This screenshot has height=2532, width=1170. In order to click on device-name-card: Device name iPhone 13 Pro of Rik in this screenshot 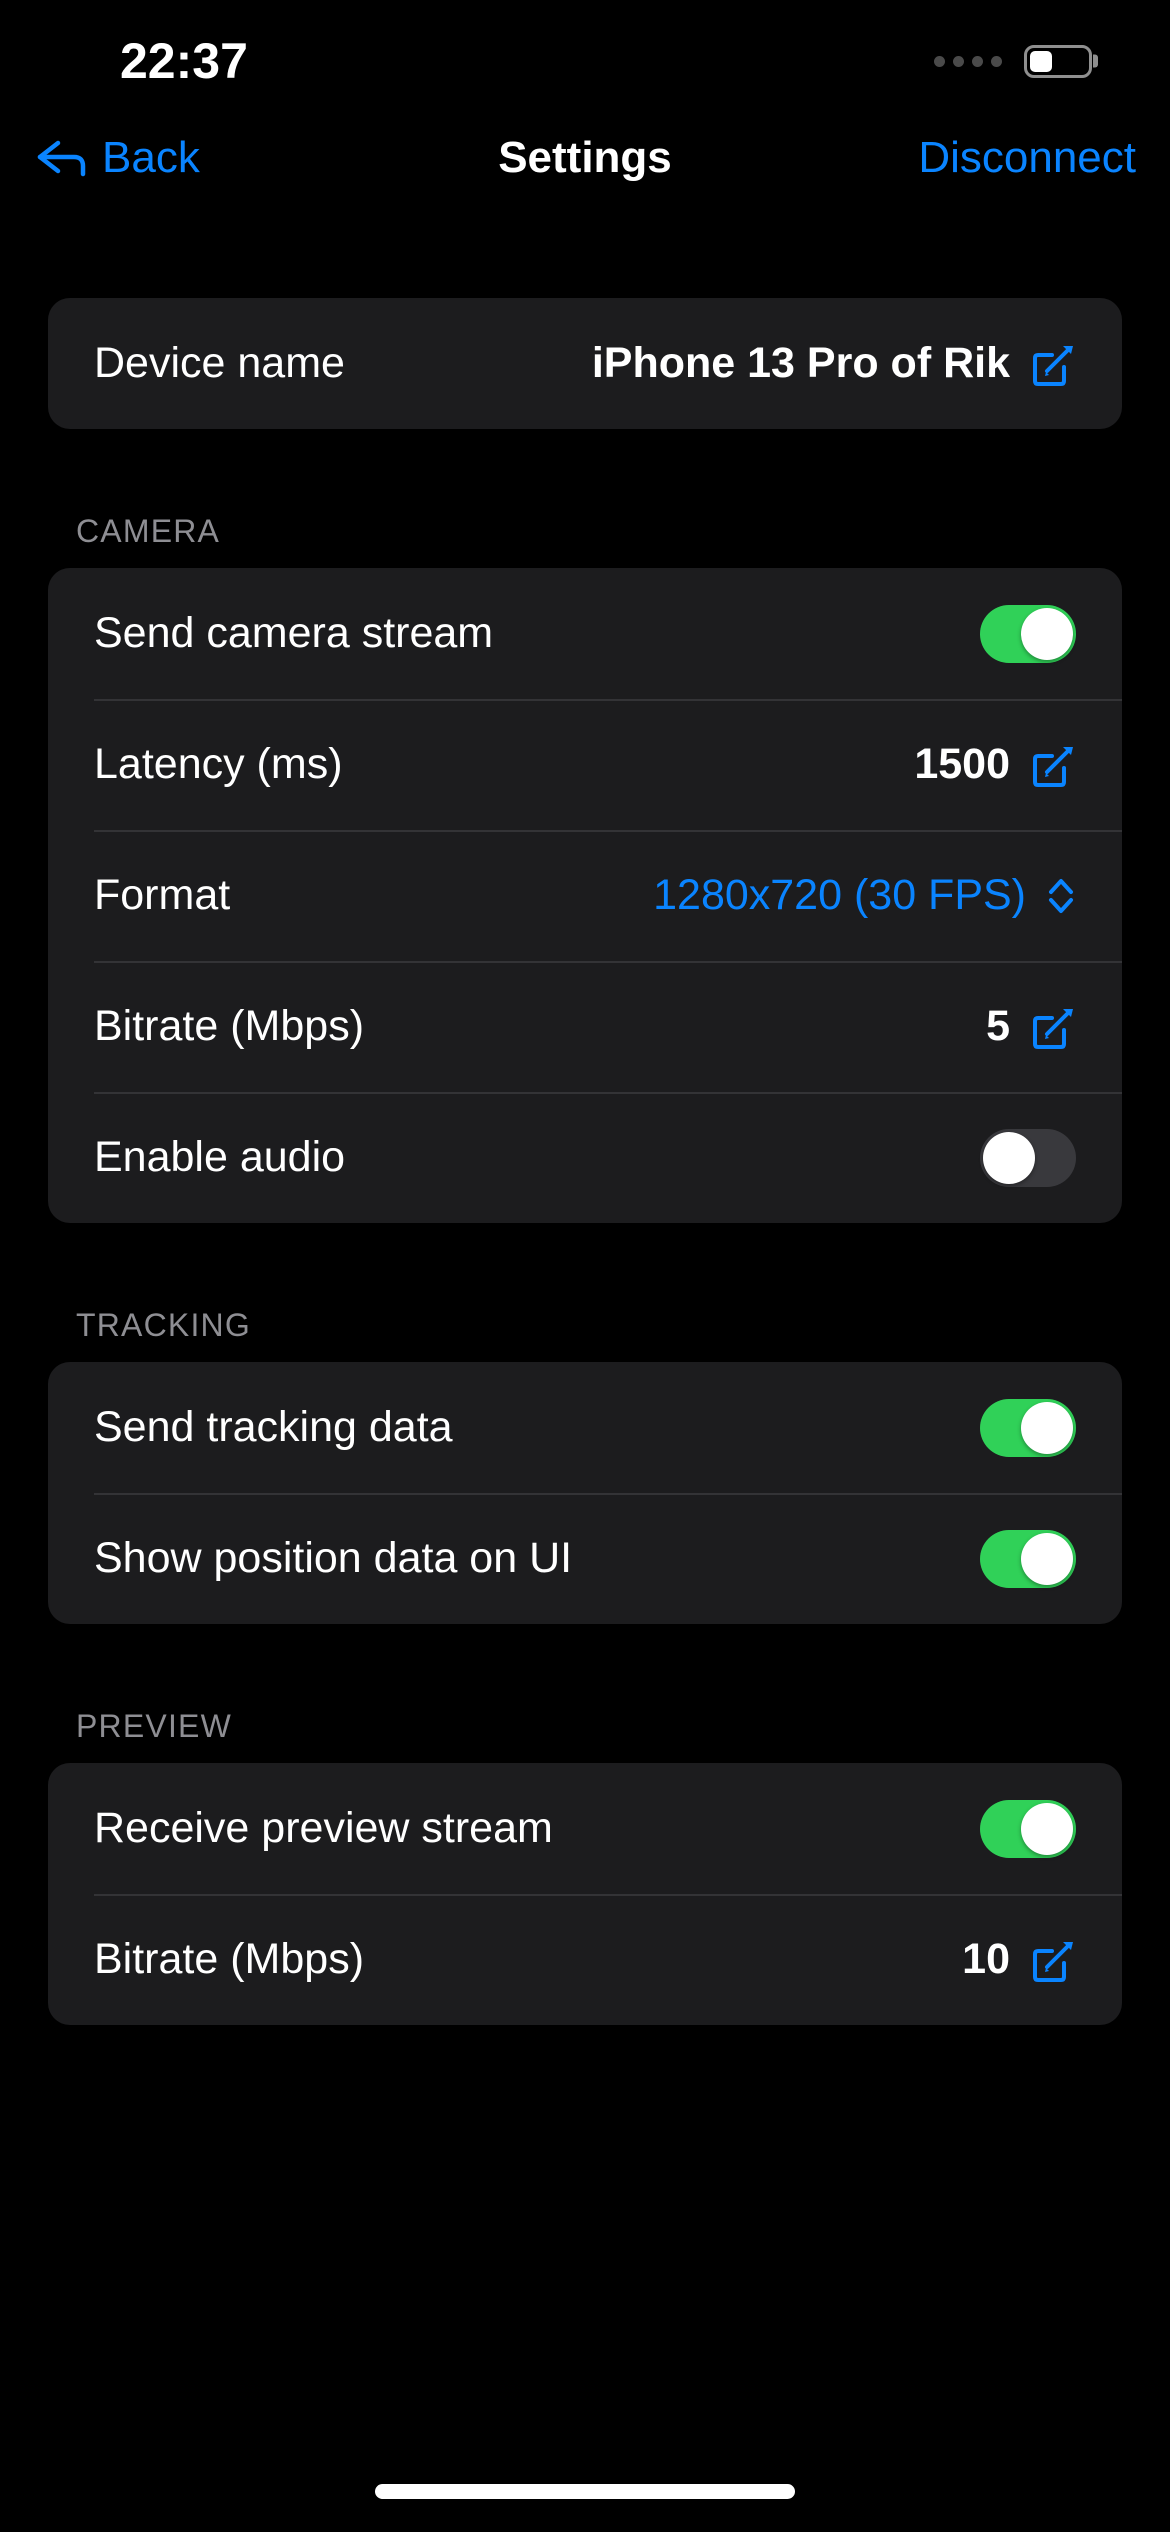, I will do `click(585, 363)`.